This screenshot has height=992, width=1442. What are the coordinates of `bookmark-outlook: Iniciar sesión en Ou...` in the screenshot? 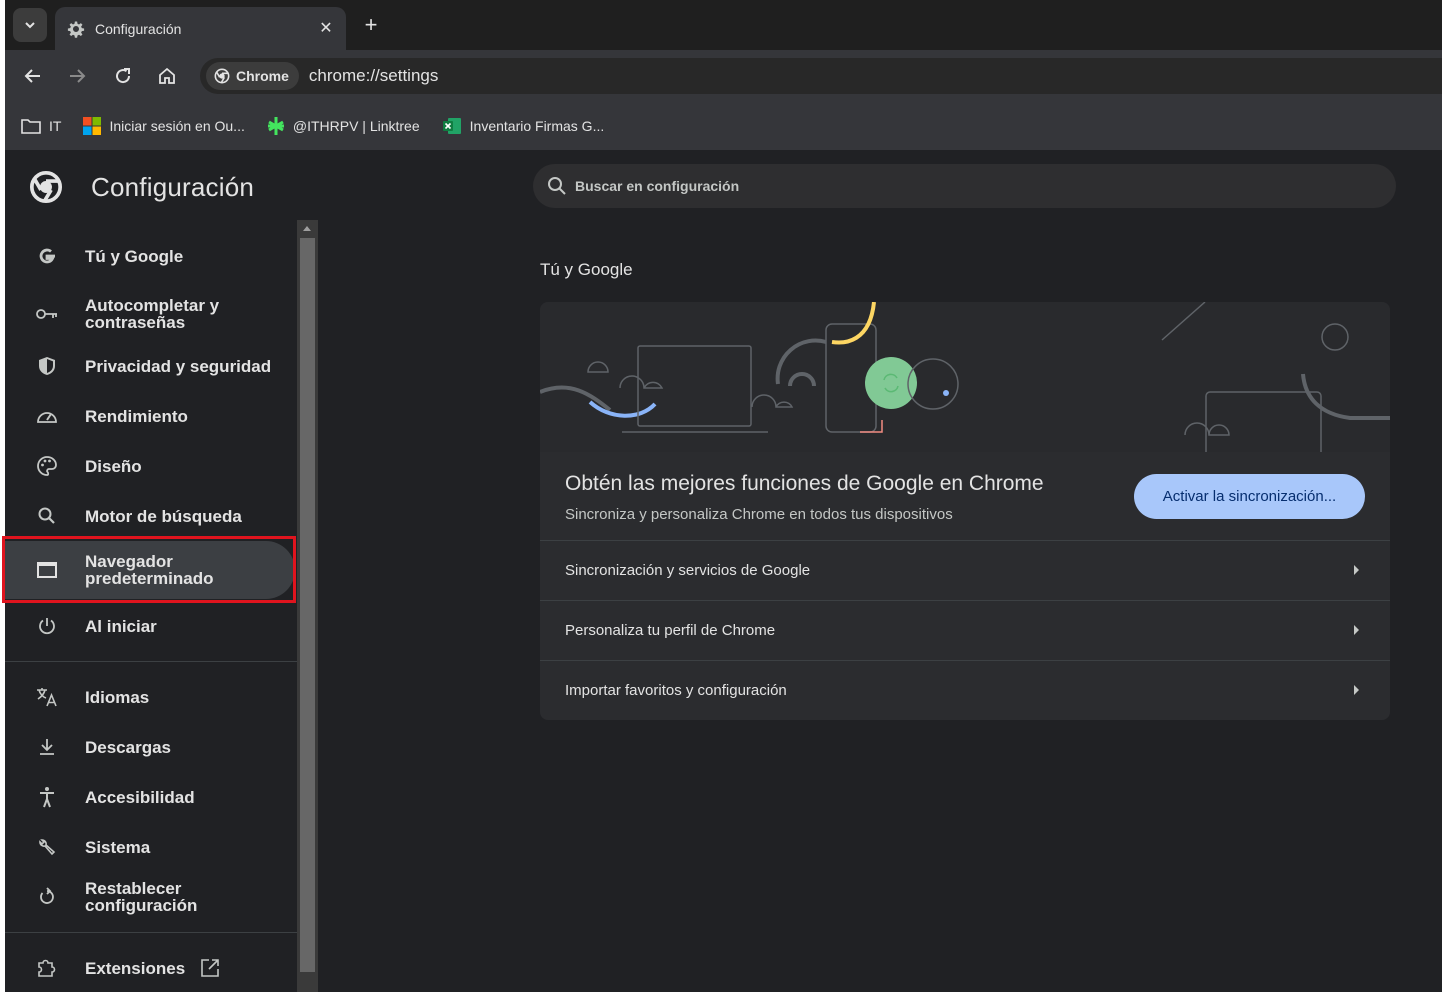 It's located at (164, 126).